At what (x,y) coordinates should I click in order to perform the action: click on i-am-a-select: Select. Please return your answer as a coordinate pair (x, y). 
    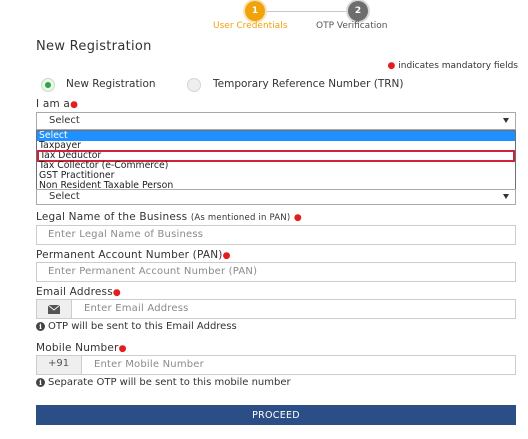
    Looking at the image, I should click on (276, 121).